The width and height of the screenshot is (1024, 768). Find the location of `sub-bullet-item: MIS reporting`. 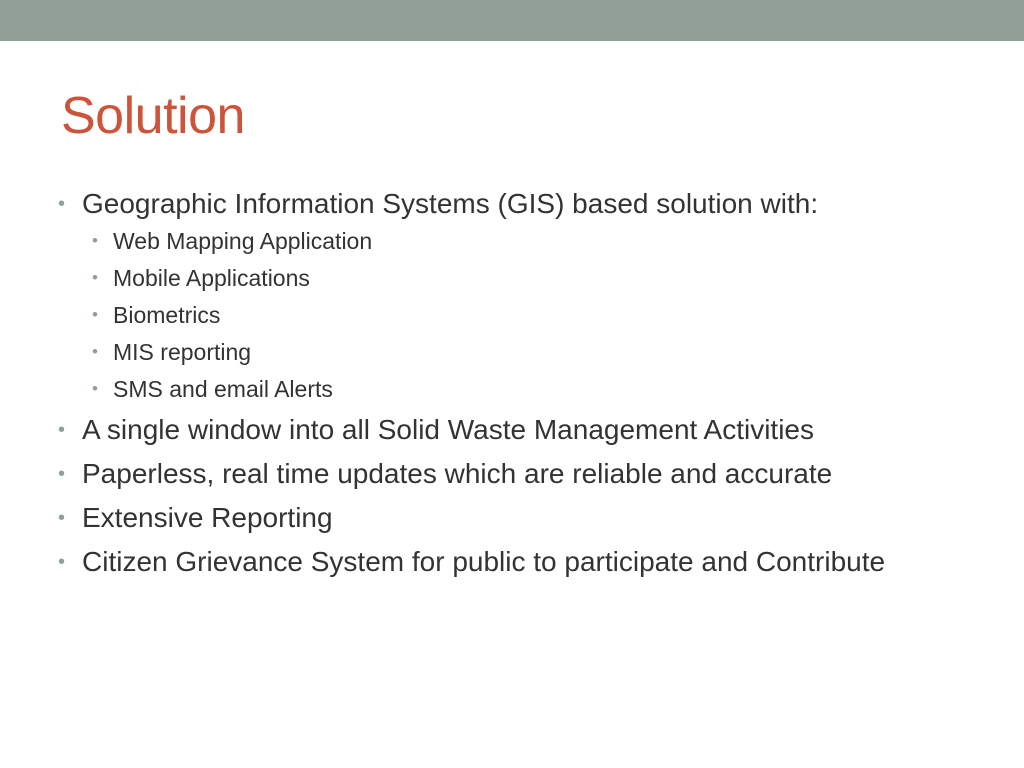

sub-bullet-item: MIS reporting is located at coordinates (520, 352).